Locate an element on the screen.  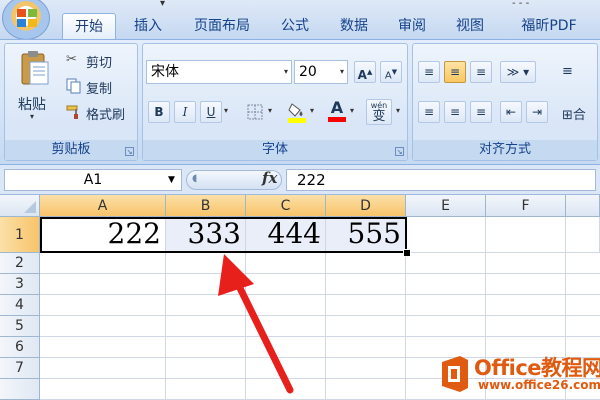
font-color-swatch is located at coordinates (337, 119).